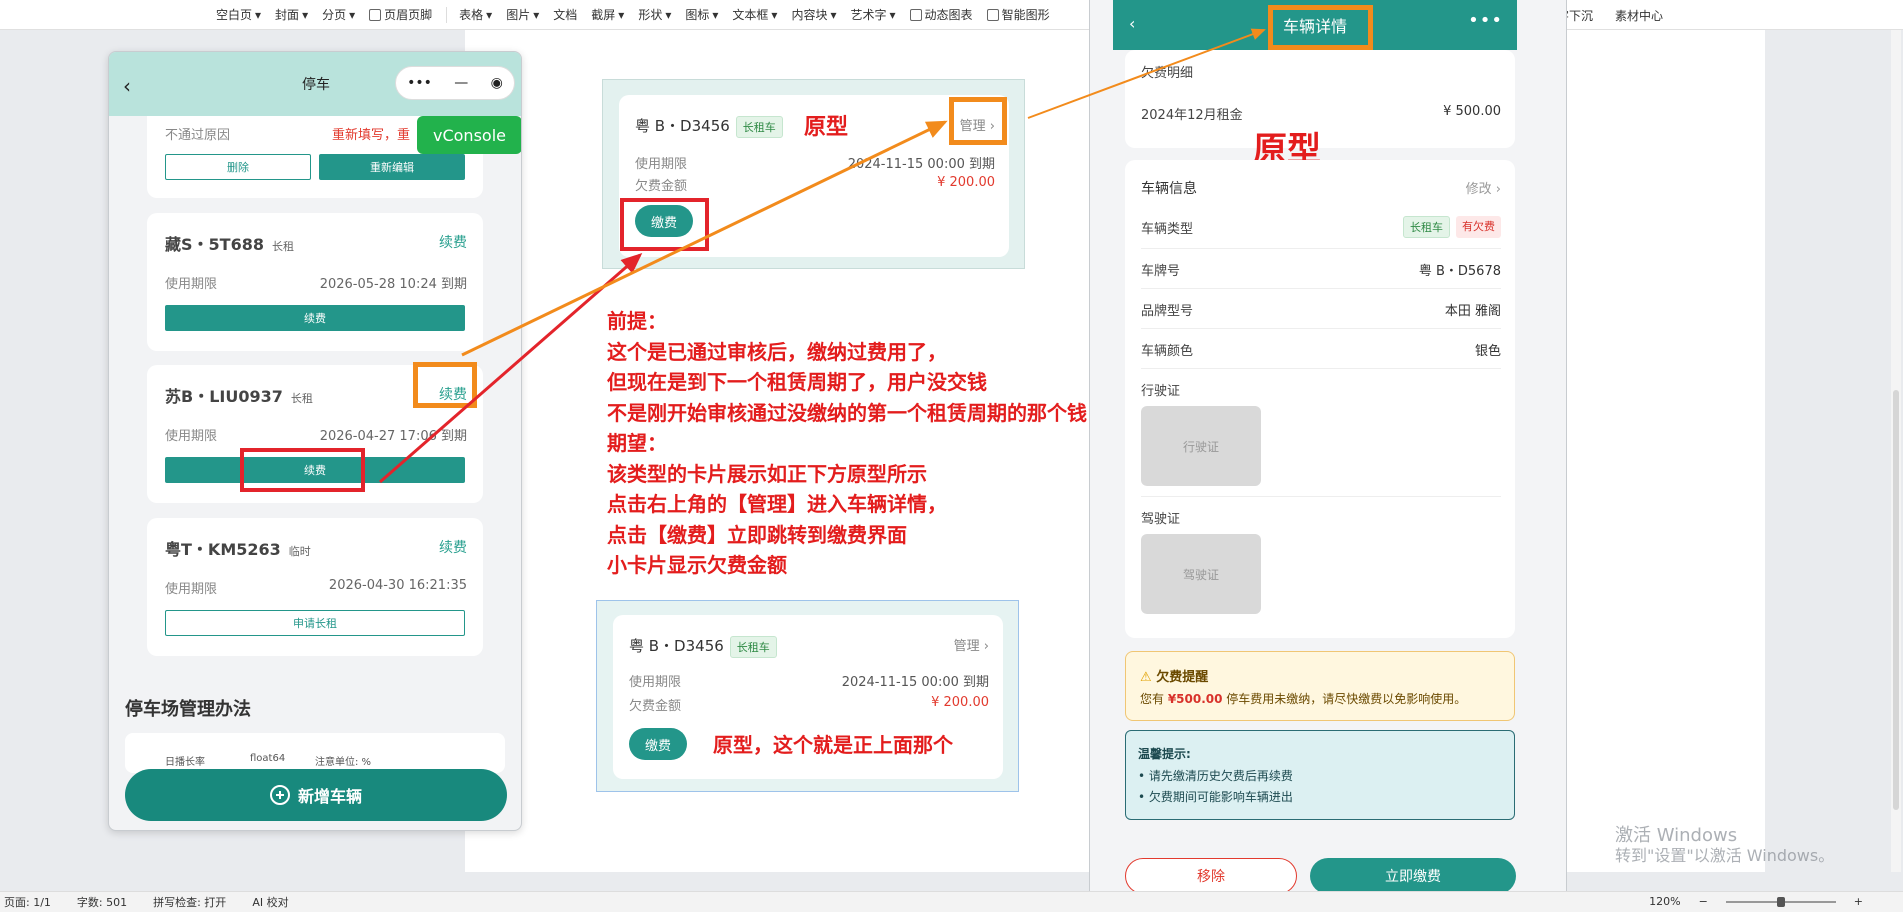  I want to click on toolbar-item-cover: 封面 ▾, so click(291, 14).